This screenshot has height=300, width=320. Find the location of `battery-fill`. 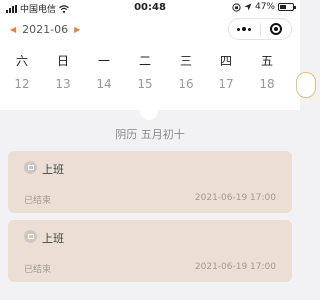

battery-fill is located at coordinates (283, 7).